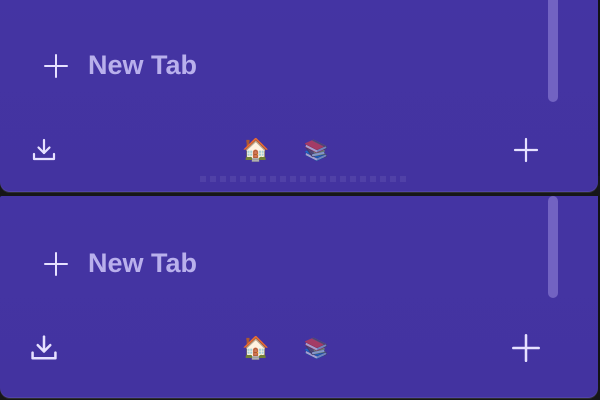  I want to click on blurred-text-fragment, so click(305, 179).